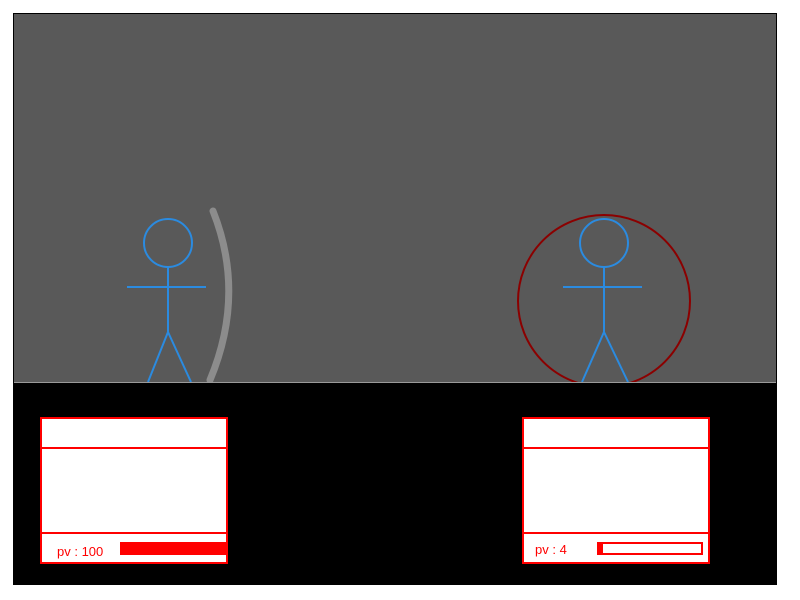  I want to click on bow-icon, so click(219, 294).